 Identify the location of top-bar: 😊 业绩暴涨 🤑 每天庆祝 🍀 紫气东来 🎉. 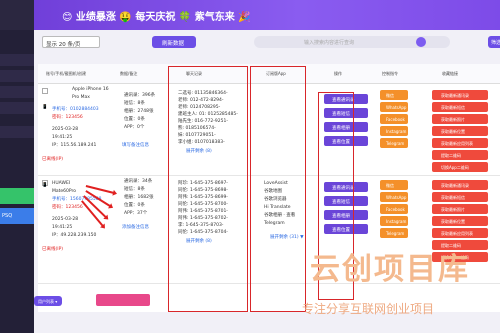
(250, 15).